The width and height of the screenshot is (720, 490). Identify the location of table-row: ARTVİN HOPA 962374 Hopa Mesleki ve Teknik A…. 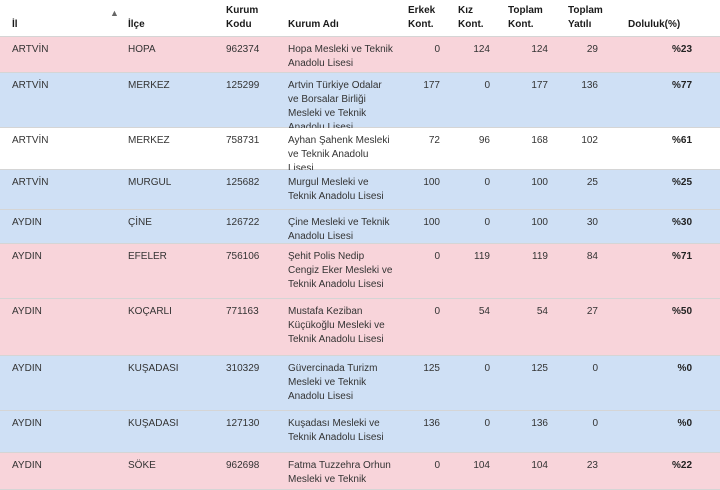
(360, 55).